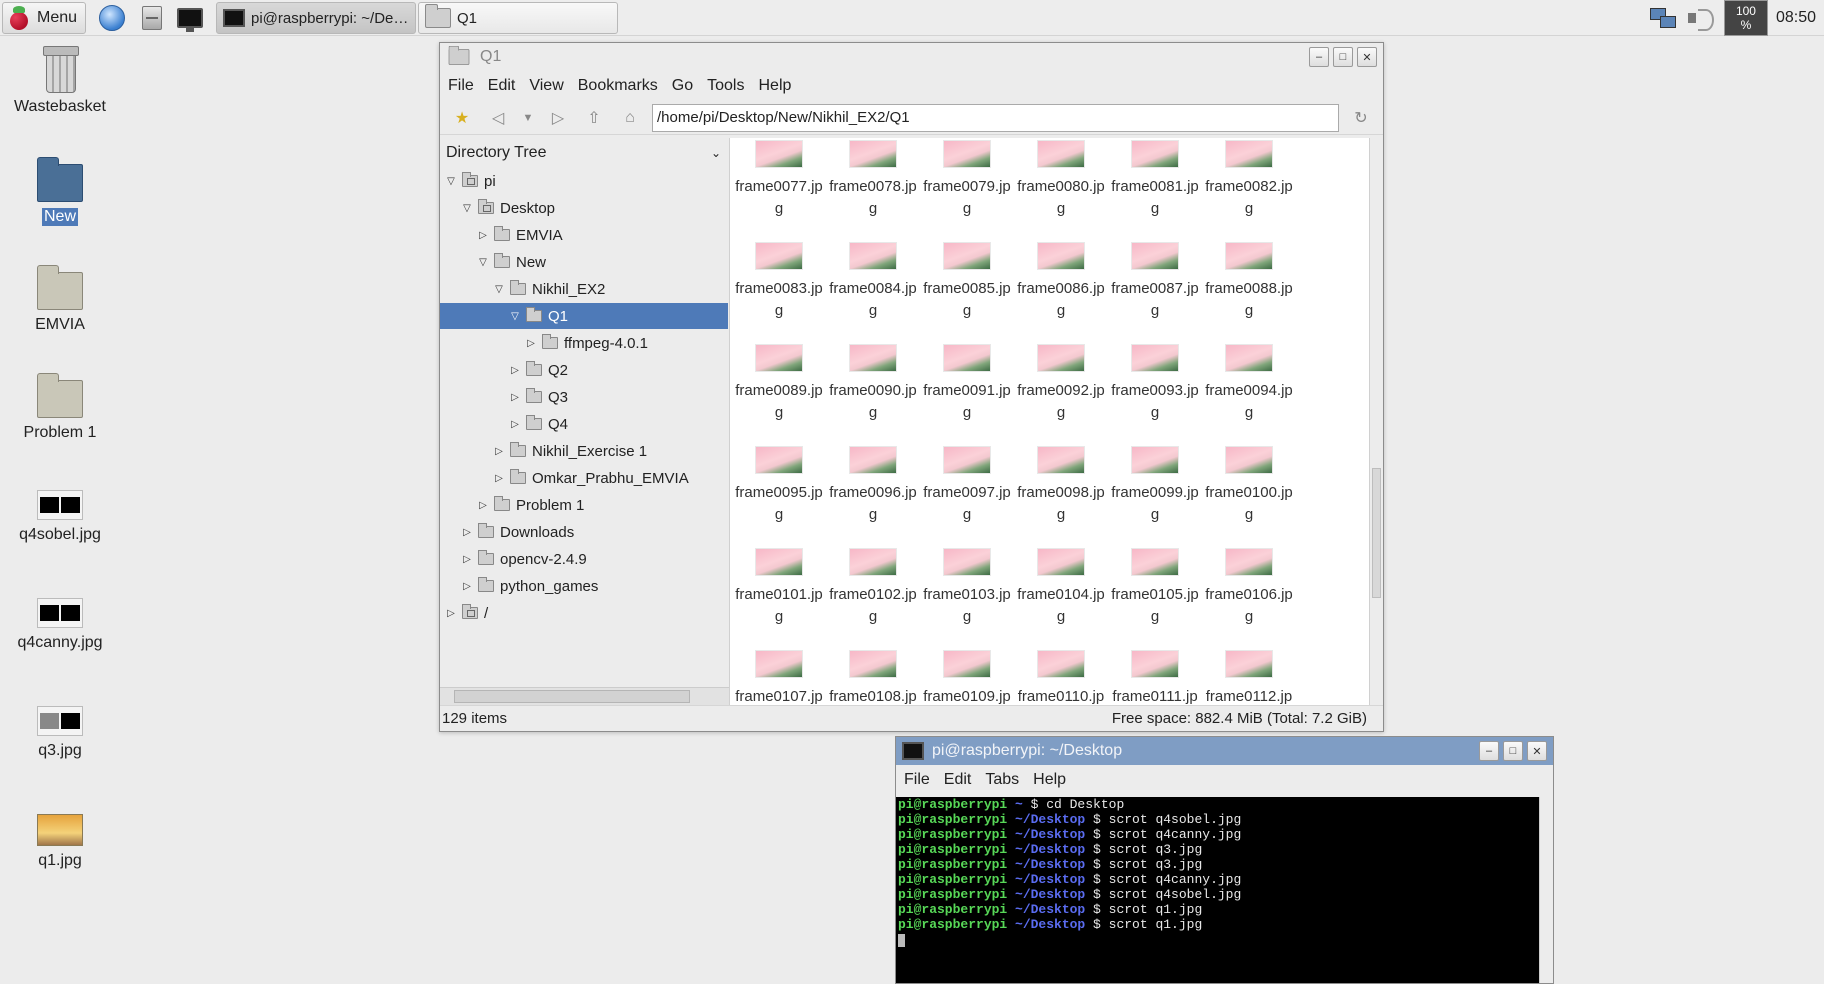  I want to click on tree-item: ▷ EMVIA, so click(584, 235).